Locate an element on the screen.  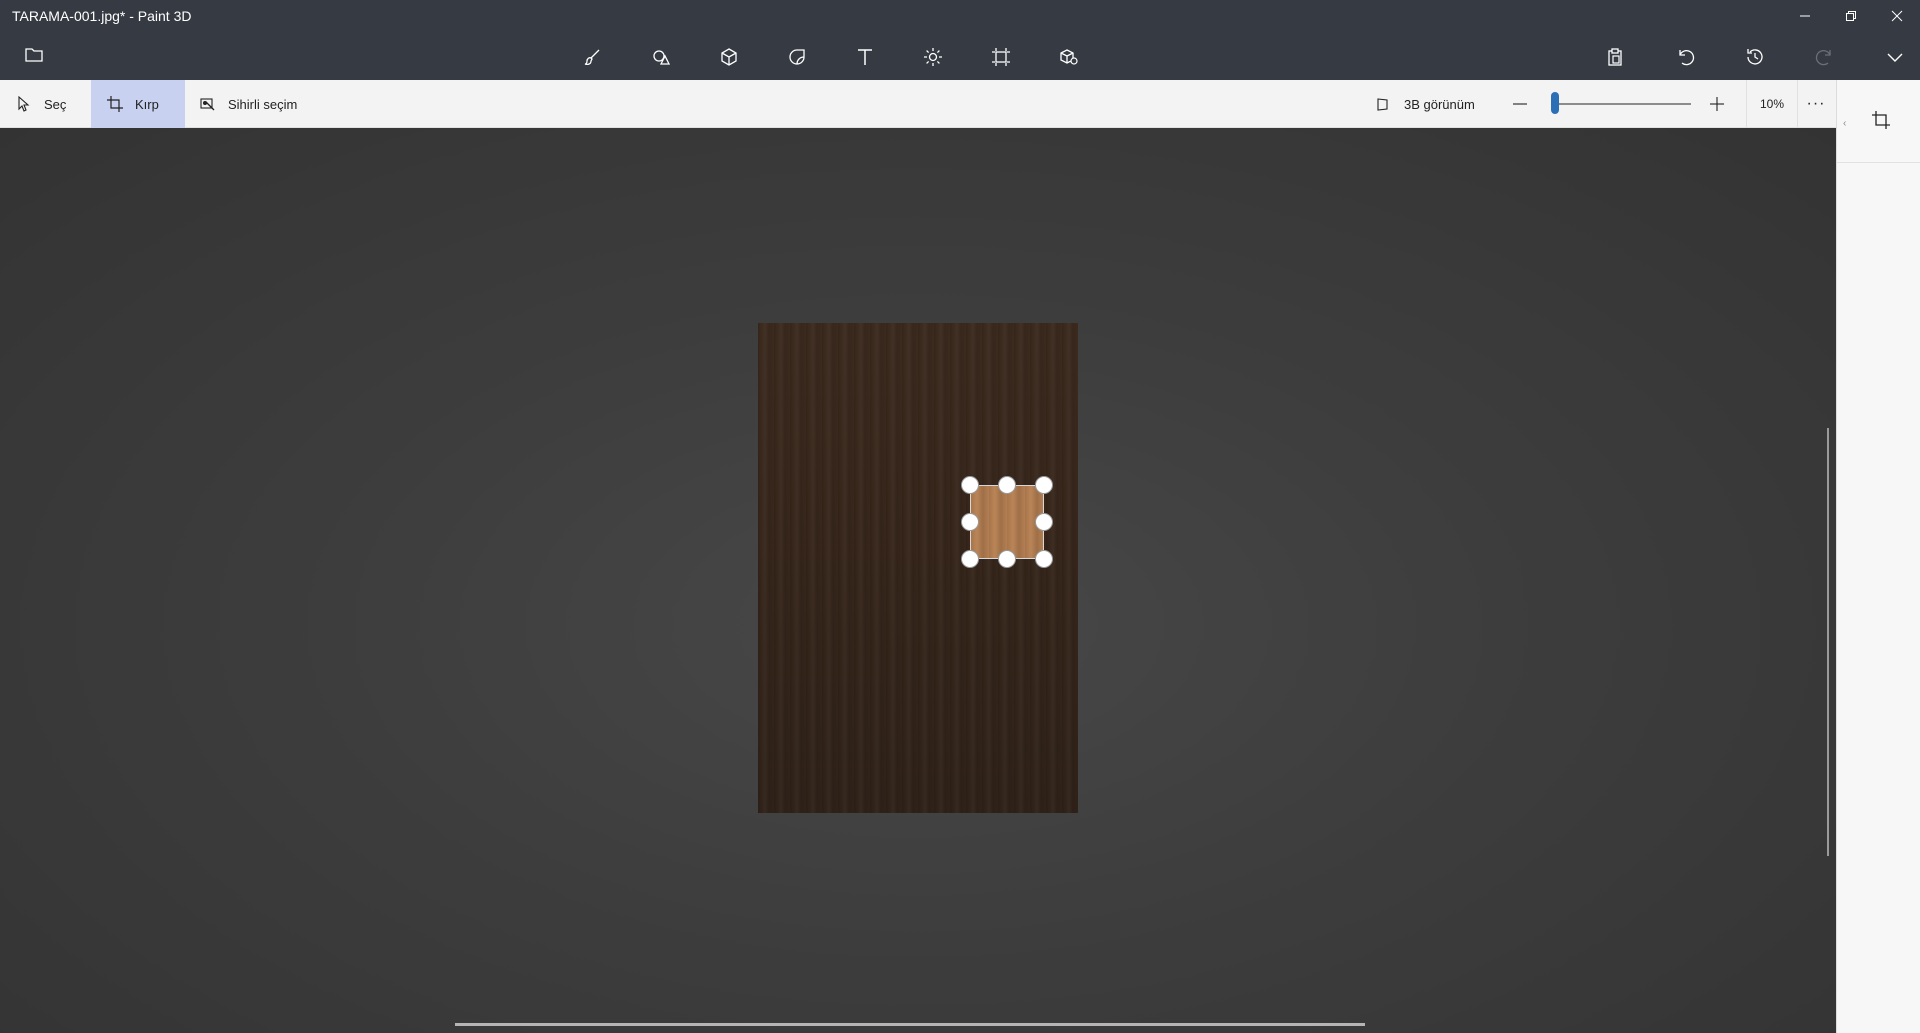
3d-view-label: 3B görünüm is located at coordinates (1439, 104).